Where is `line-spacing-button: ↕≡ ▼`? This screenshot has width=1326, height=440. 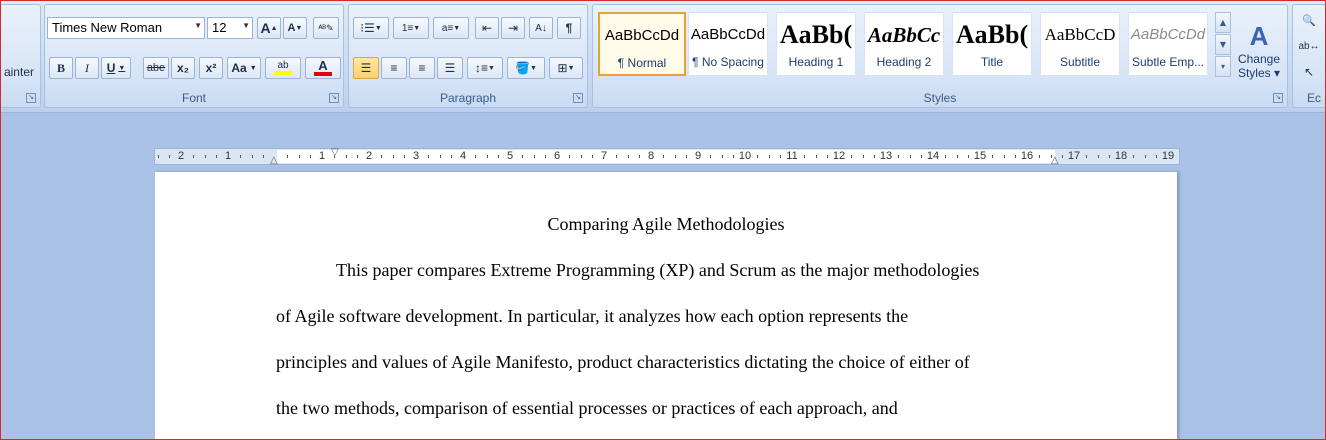 line-spacing-button: ↕≡ ▼ is located at coordinates (485, 68).